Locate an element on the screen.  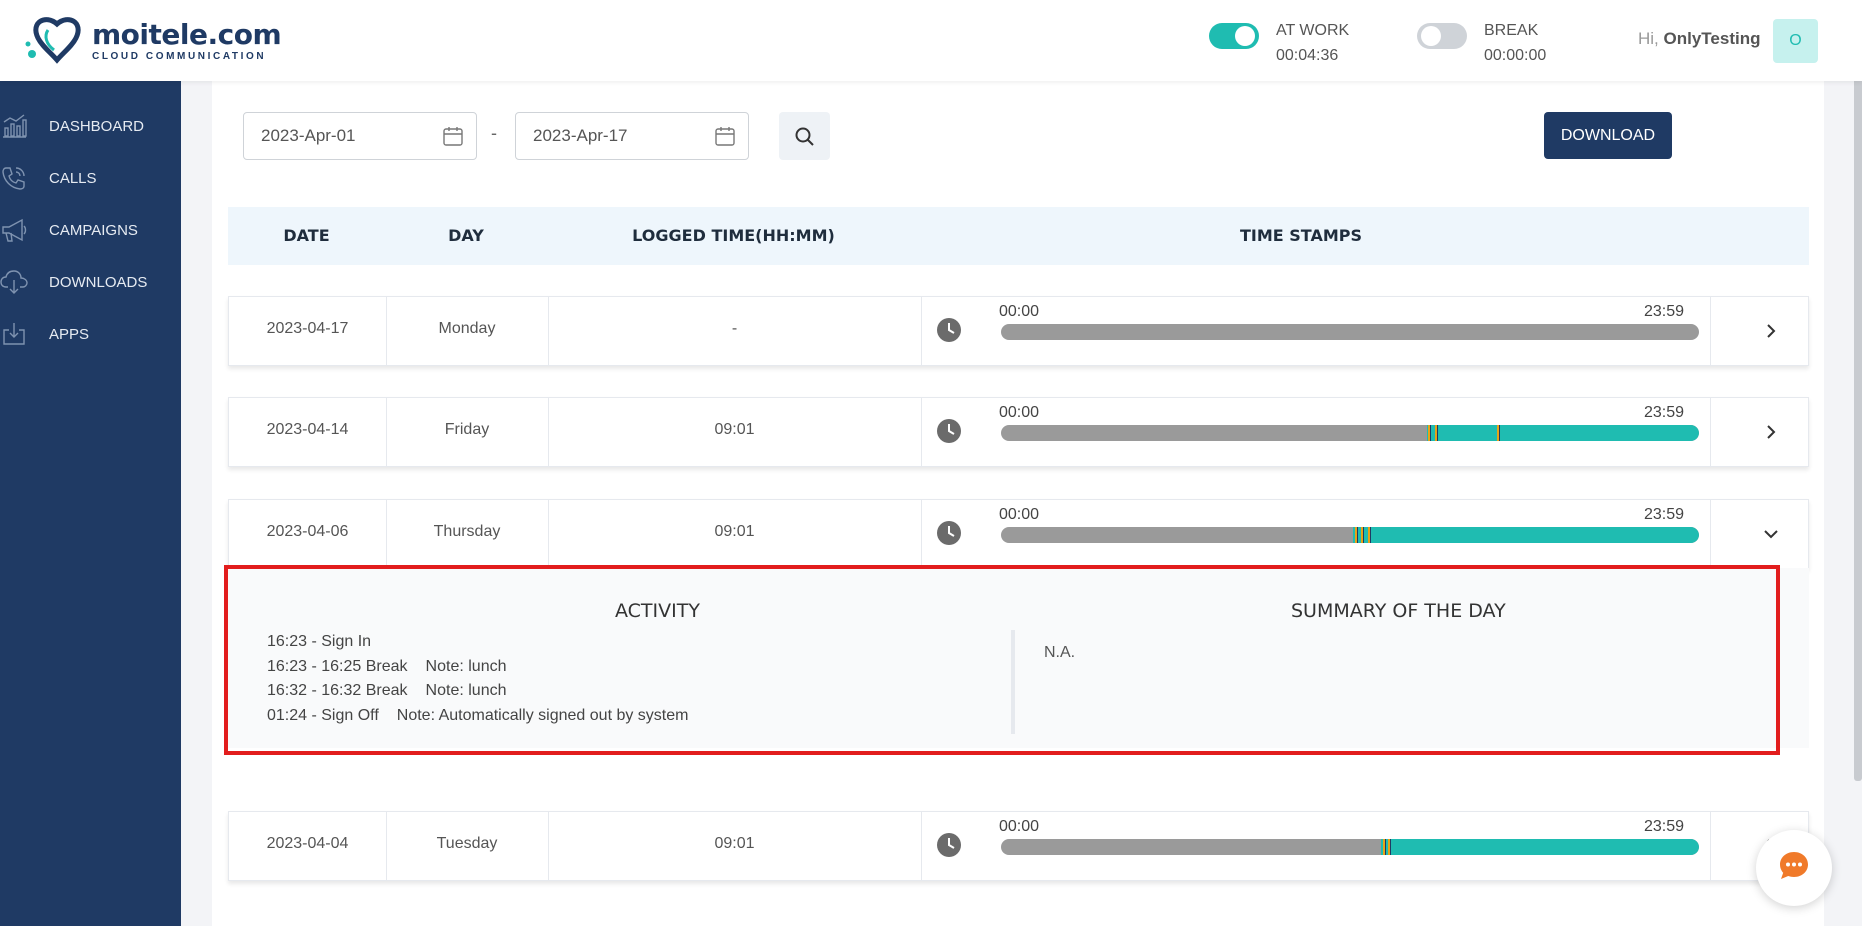
row-date: 2023-04-04 is located at coordinates (307, 843).